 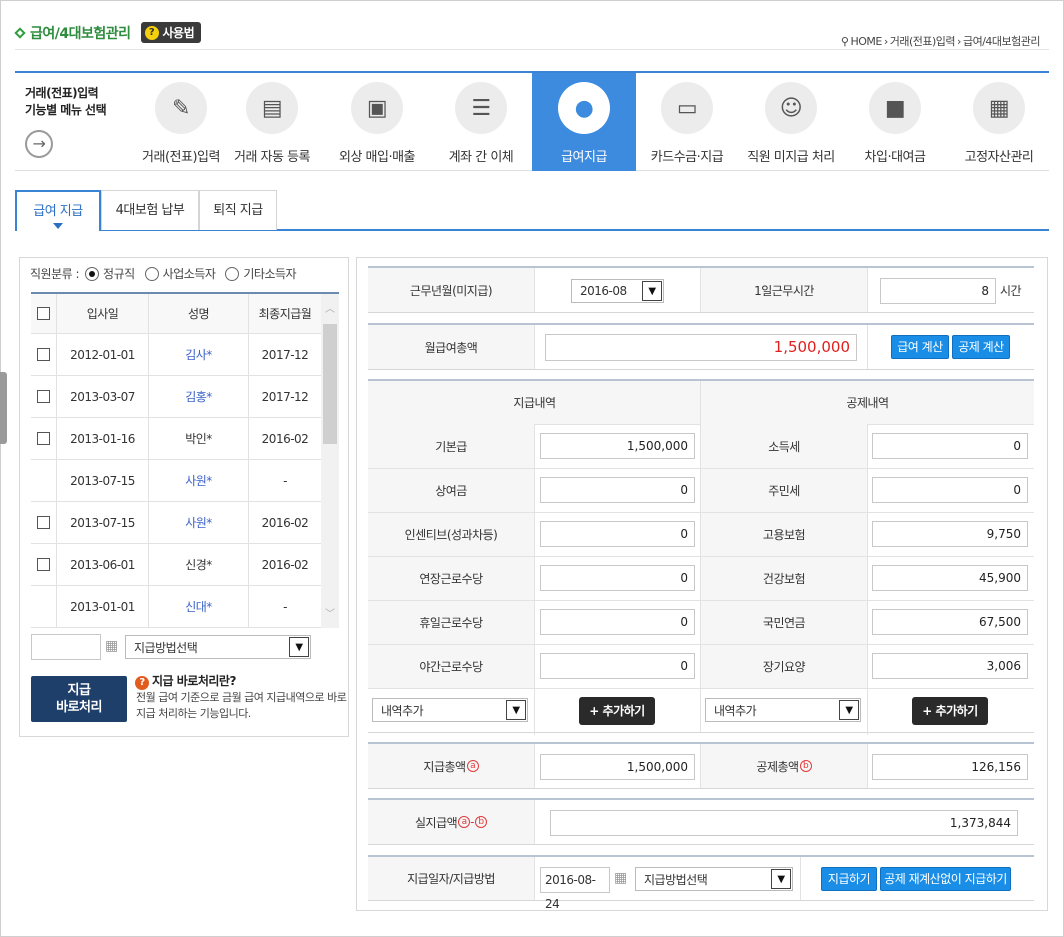 I want to click on employee-name-cell: 신대*, so click(x=199, y=606).